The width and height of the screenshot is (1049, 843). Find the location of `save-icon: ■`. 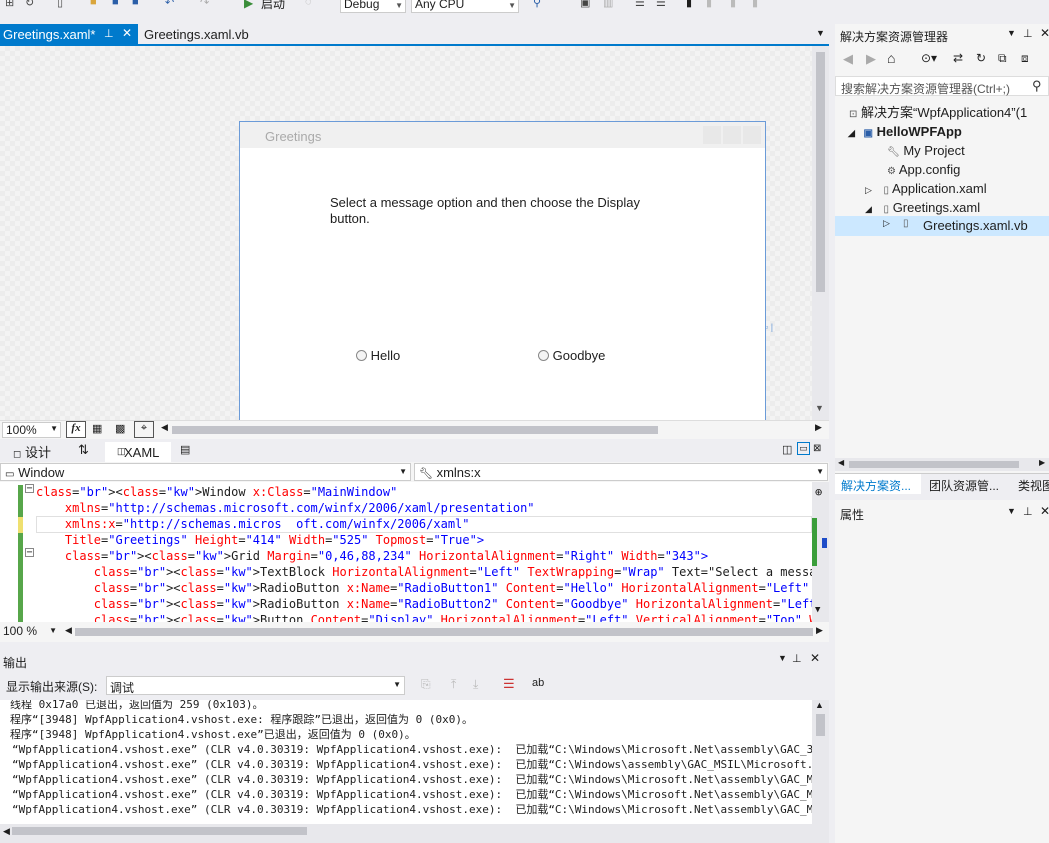

save-icon: ■ is located at coordinates (115, 5).